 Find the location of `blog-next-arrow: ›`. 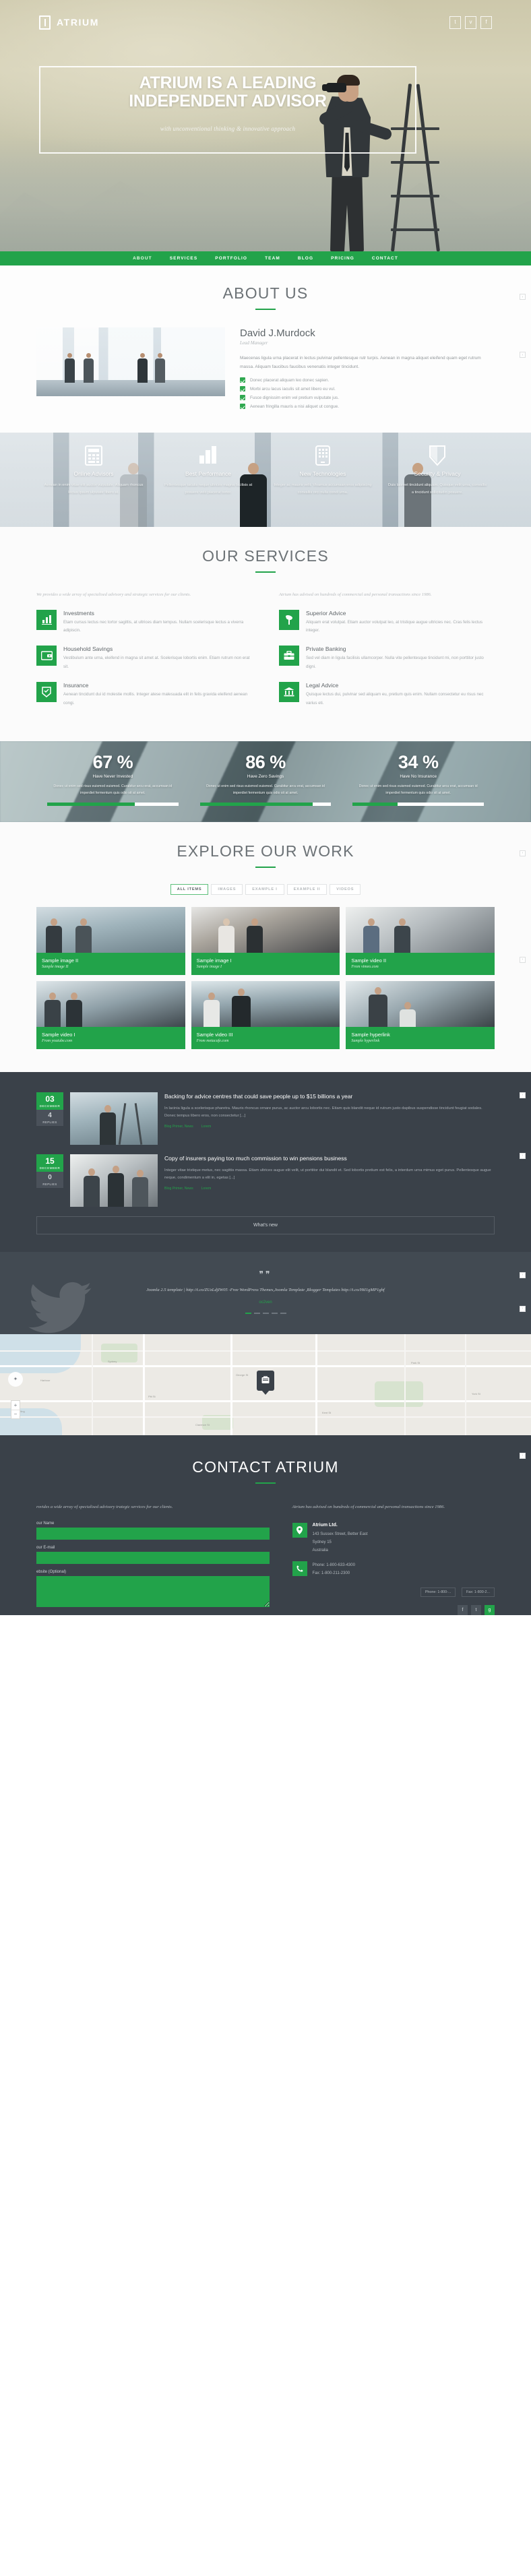

blog-next-arrow: › is located at coordinates (523, 1095).